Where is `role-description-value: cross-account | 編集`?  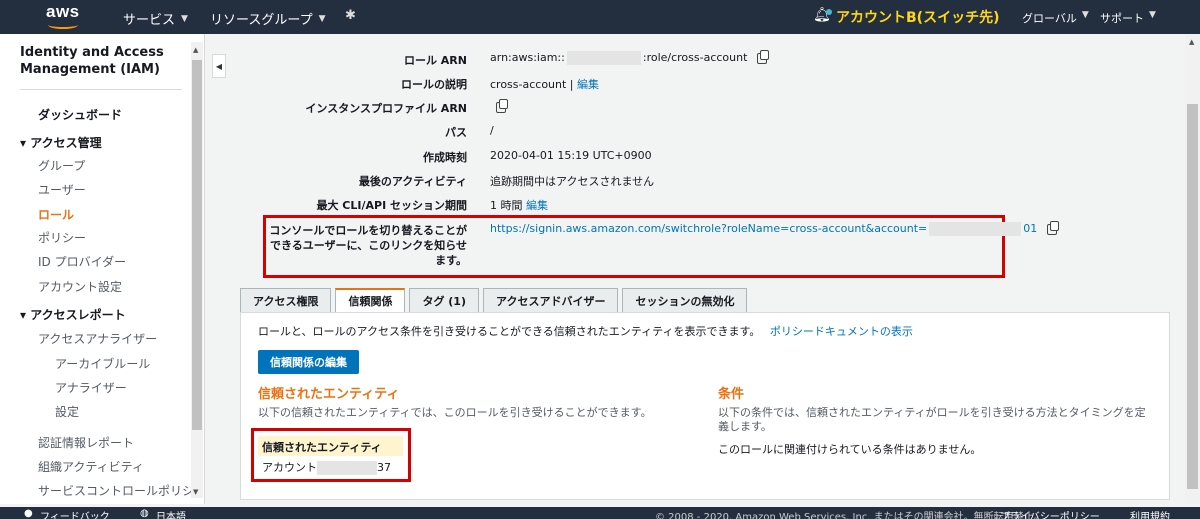
role-description-value: cross-account | 編集 is located at coordinates (544, 84).